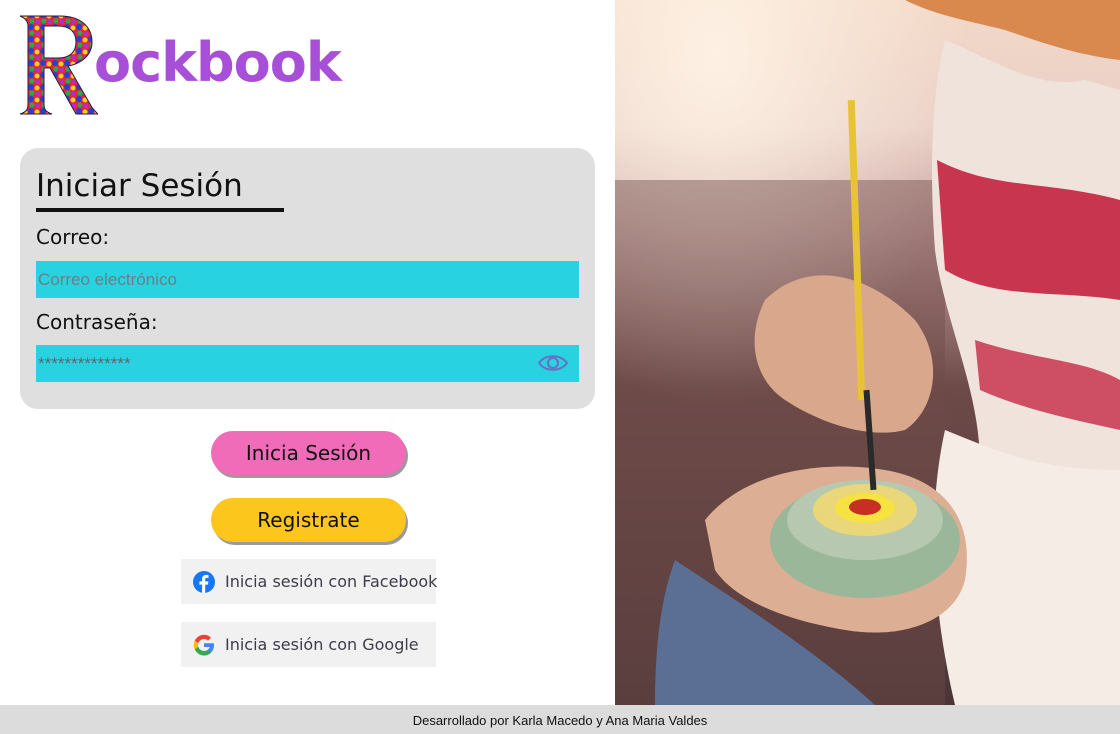 This screenshot has height=734, width=1120. What do you see at coordinates (58, 65) in the screenshot?
I see `logo-initial-r` at bounding box center [58, 65].